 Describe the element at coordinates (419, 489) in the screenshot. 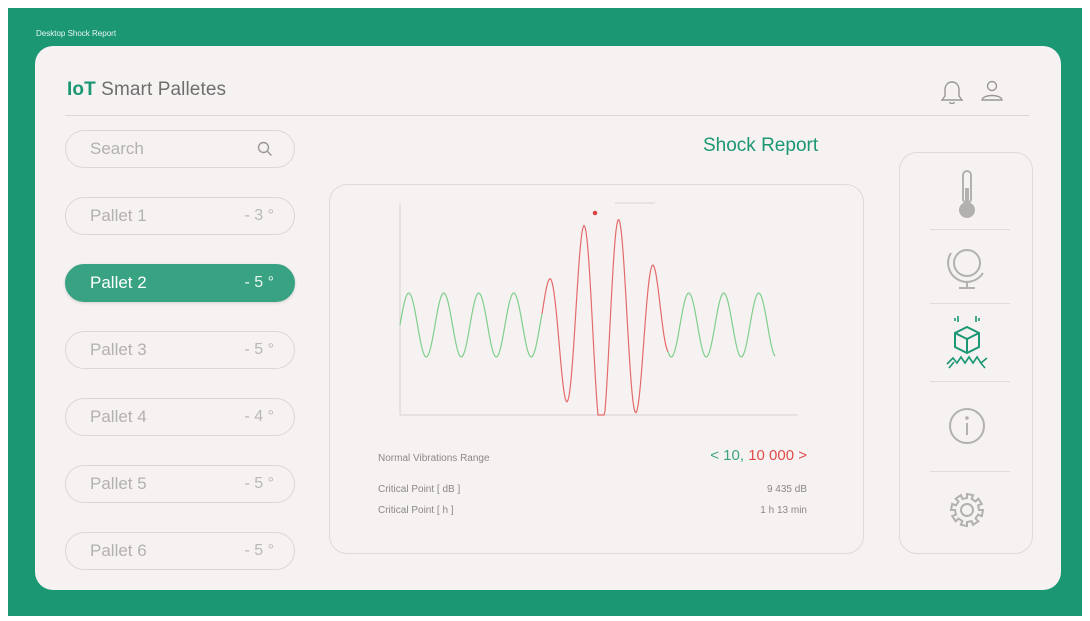

I see `critical-db-label: Critical Point [ dB ]` at that location.